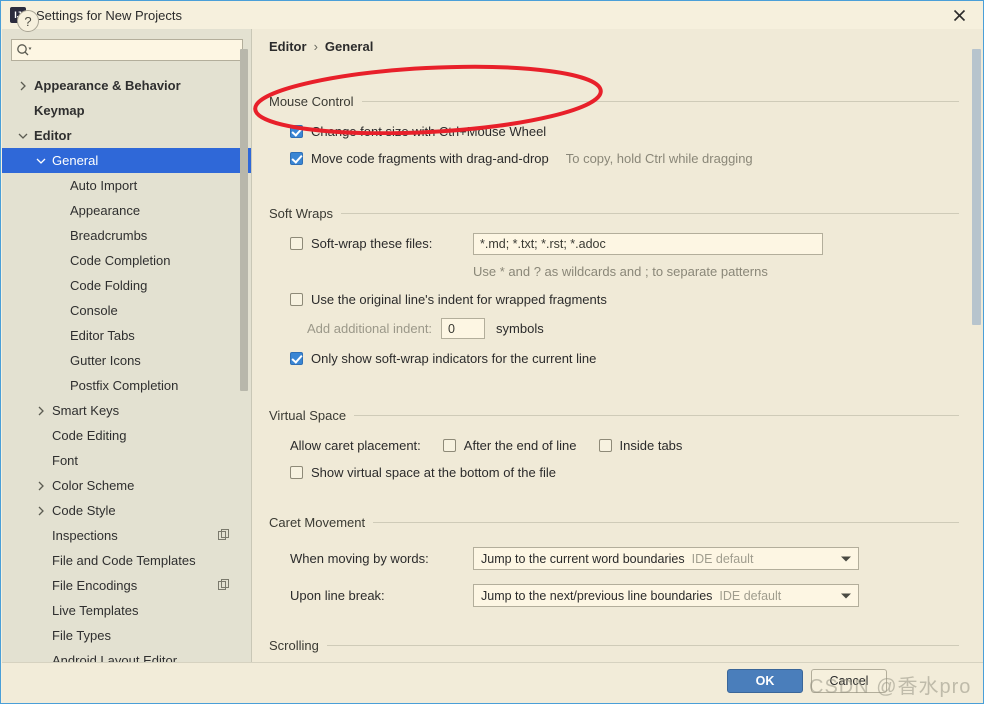 This screenshot has height=704, width=984. What do you see at coordinates (127, 585) in the screenshot?
I see `sidebar-item-file-encodings: File Encodings` at bounding box center [127, 585].